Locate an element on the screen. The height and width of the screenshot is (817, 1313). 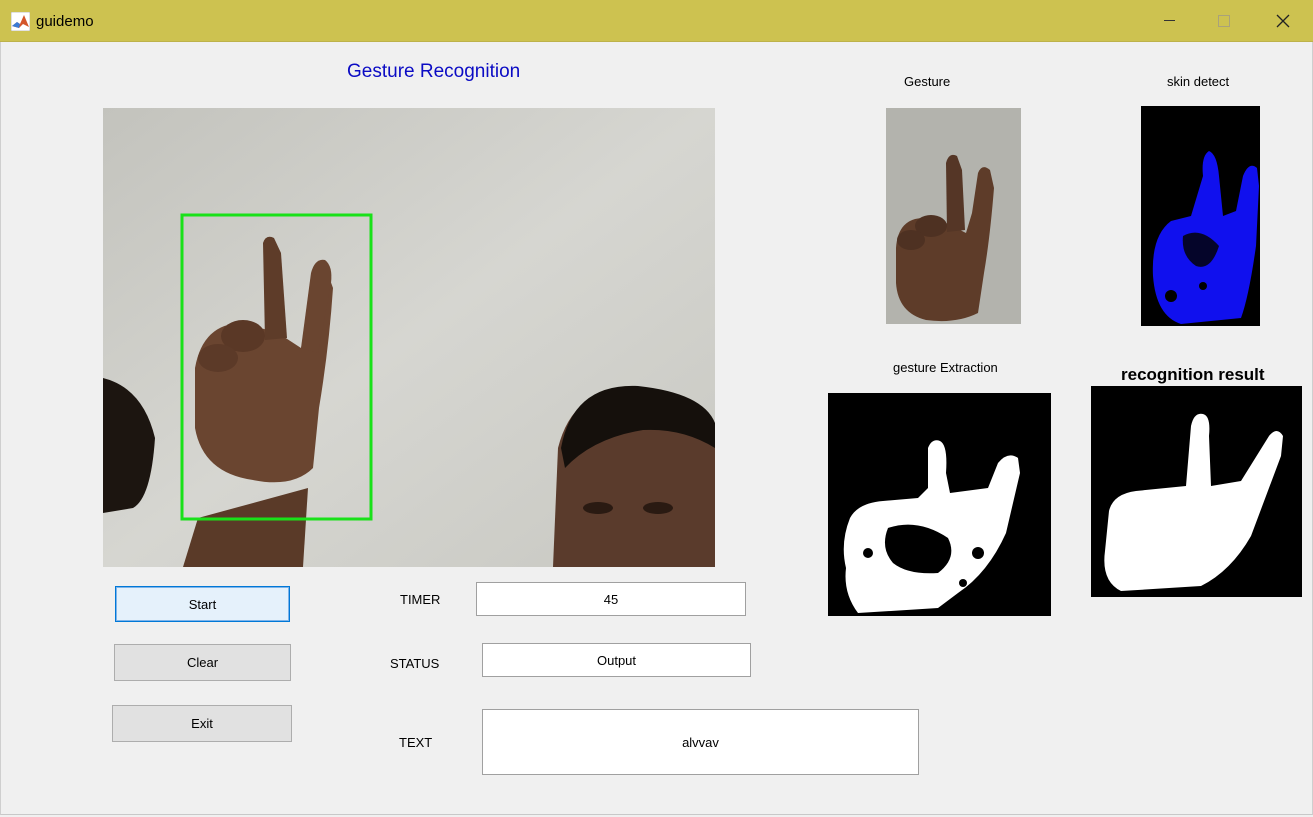
close-icon is located at coordinates (1283, 20).